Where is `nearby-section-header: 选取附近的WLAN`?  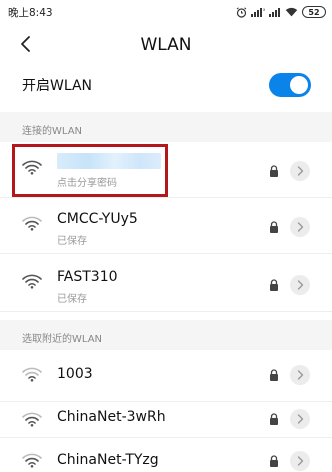 nearby-section-header: 选取附近的WLAN is located at coordinates (166, 335).